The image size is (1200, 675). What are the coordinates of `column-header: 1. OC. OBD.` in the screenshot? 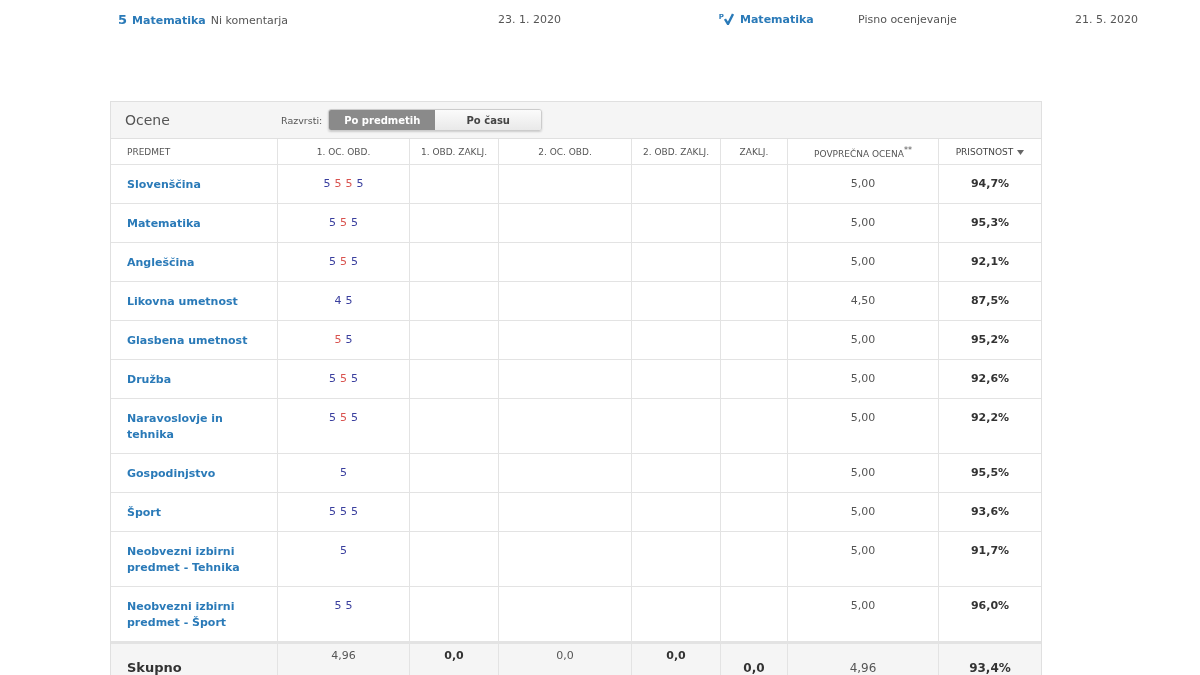 It's located at (343, 152).